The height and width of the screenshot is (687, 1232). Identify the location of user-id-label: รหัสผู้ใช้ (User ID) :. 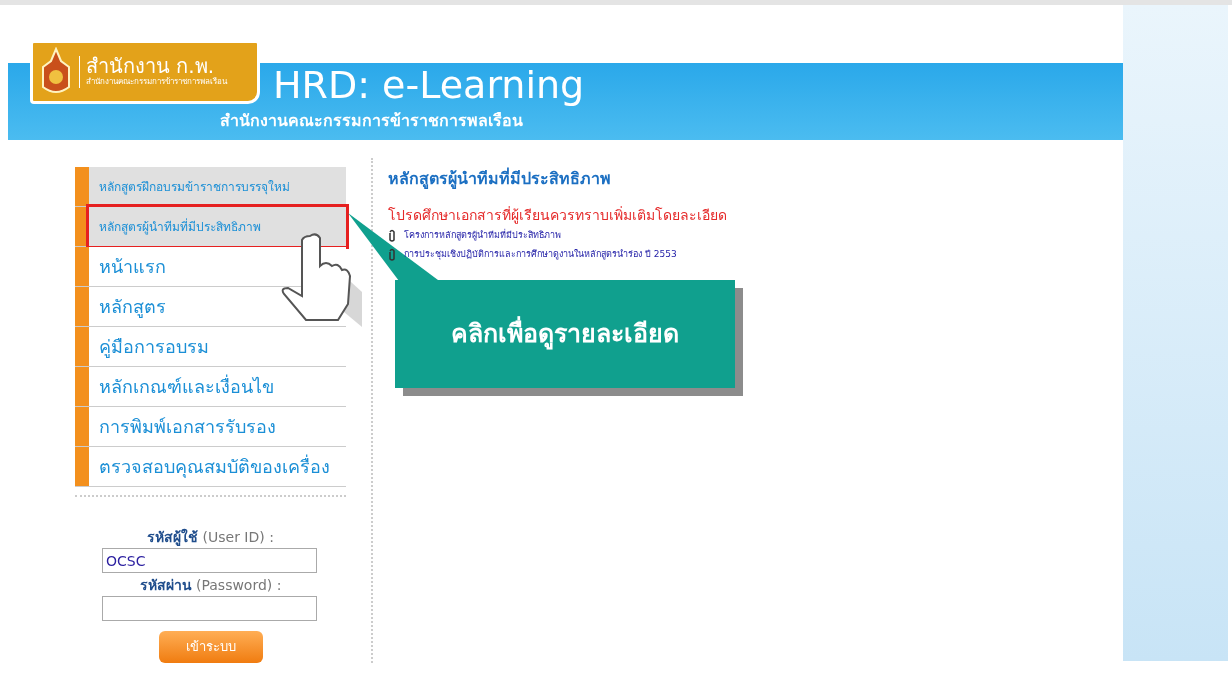
(210, 537).